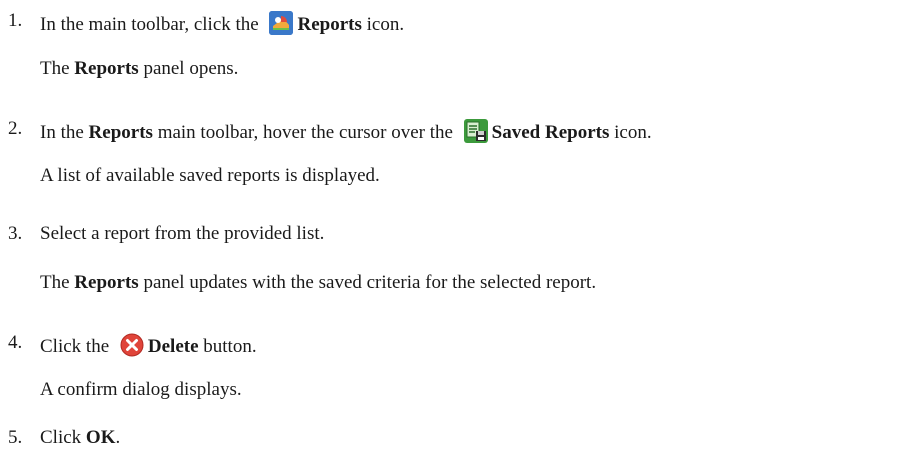  I want to click on step-text-after: ., so click(118, 437).